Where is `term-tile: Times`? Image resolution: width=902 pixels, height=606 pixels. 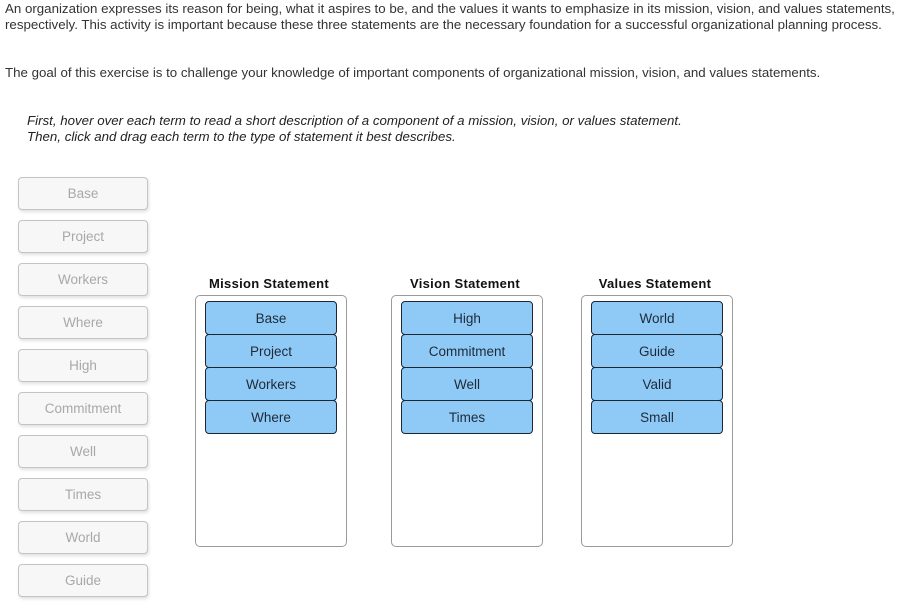
term-tile: Times is located at coordinates (83, 494).